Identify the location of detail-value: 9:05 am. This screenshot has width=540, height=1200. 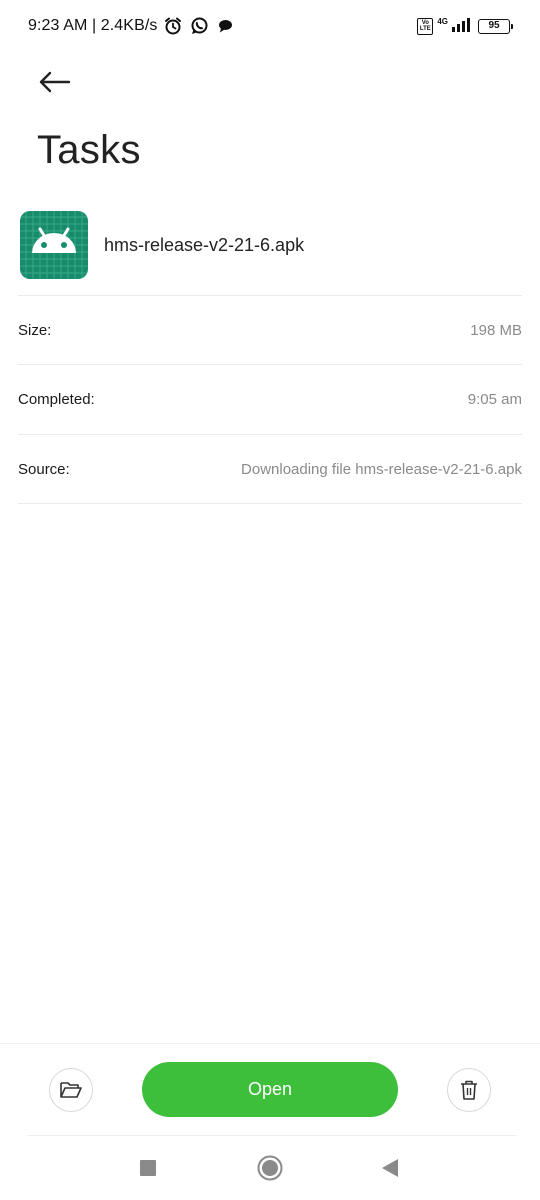
(494, 399).